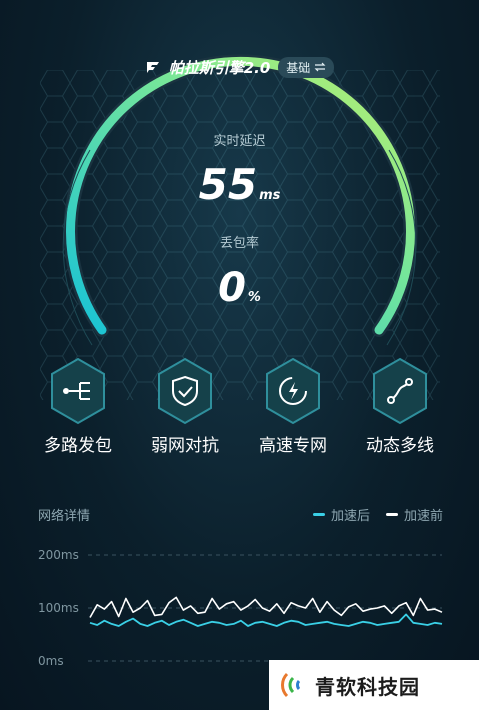 This screenshot has height=710, width=479. What do you see at coordinates (239, 243) in the screenshot?
I see `loss-label: 丢包率` at bounding box center [239, 243].